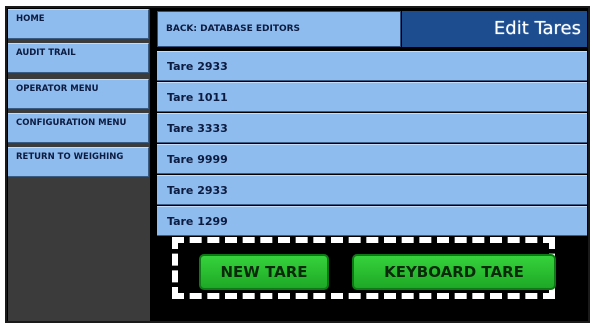  What do you see at coordinates (372, 128) in the screenshot?
I see `tare-list-item: Tare 3333` at bounding box center [372, 128].